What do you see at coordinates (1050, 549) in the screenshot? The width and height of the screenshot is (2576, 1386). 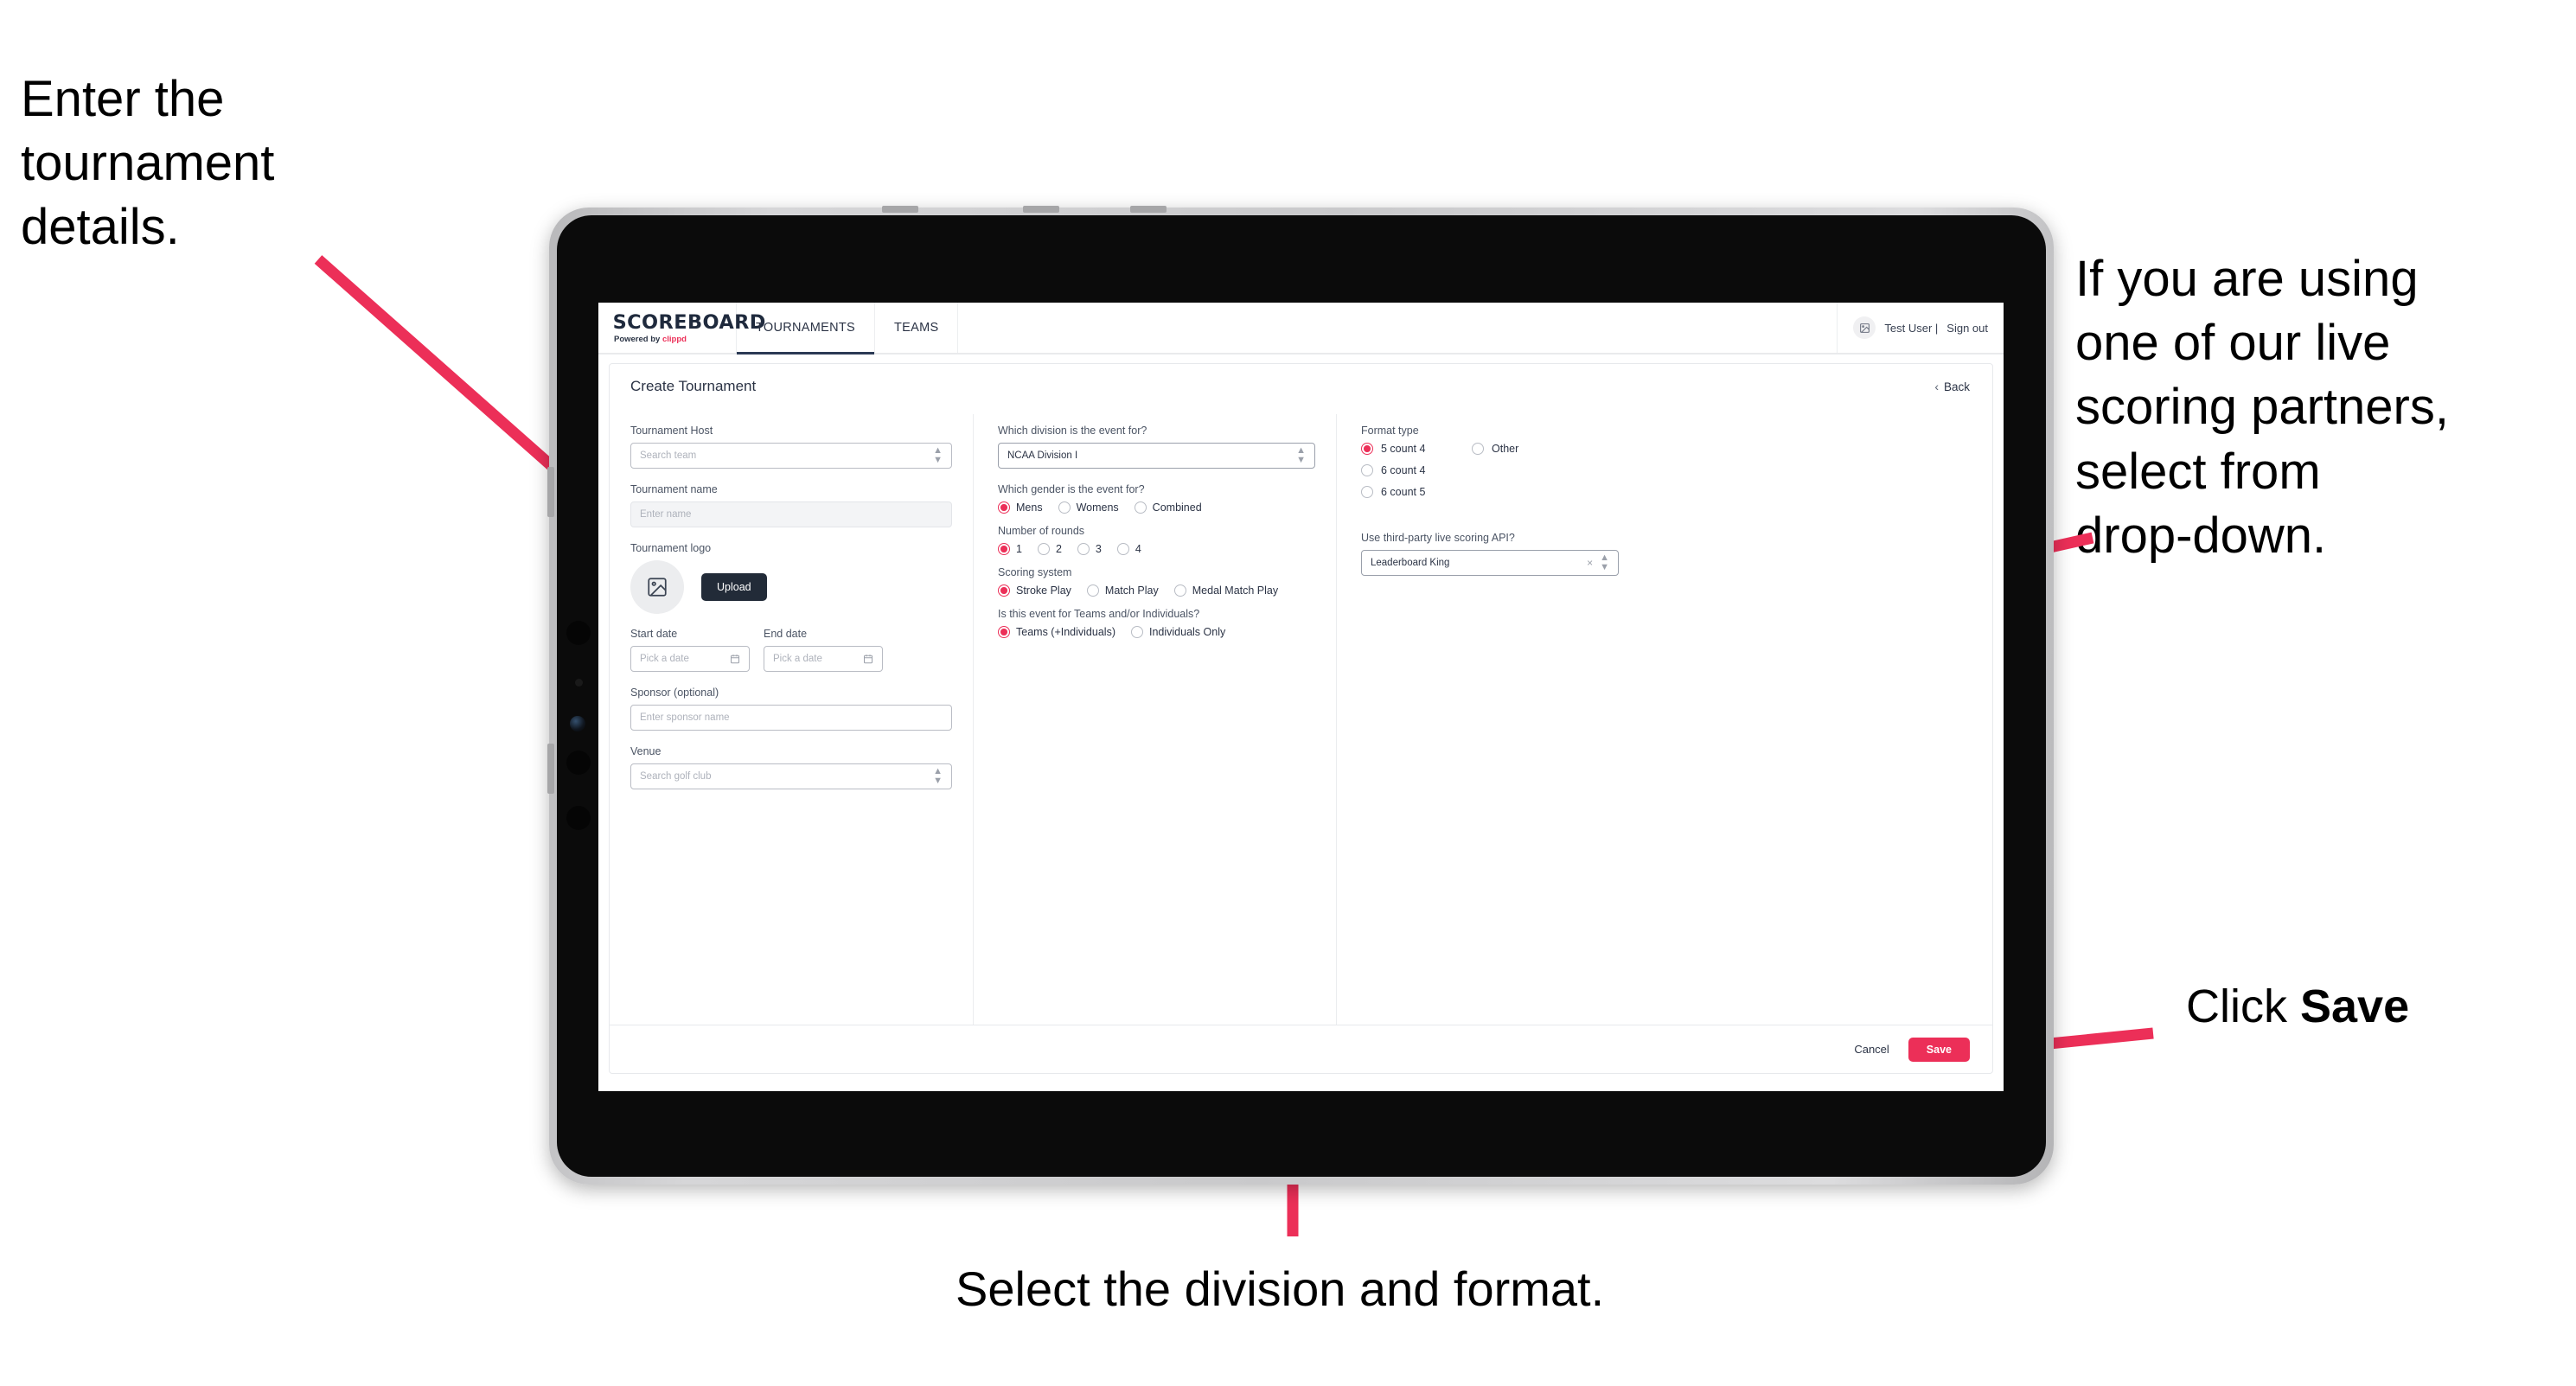 I see `radio-rounds-2: 2` at bounding box center [1050, 549].